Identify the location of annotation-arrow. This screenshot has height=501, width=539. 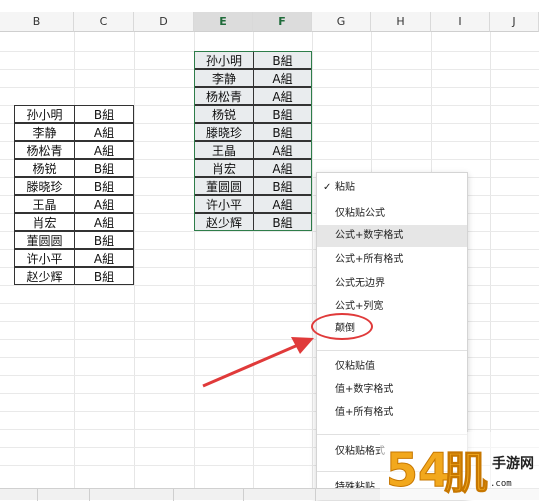
(258, 362).